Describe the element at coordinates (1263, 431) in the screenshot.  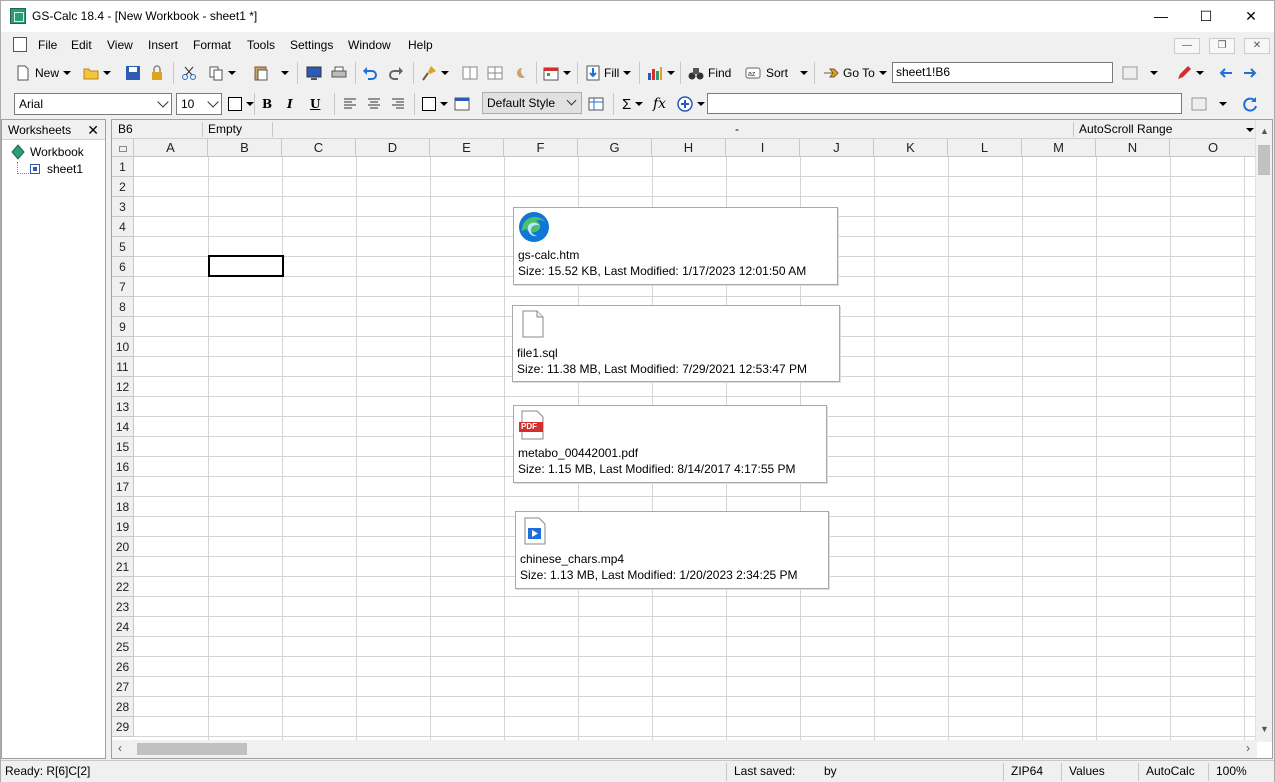
I see `vertical-scrollbar: ▲ ▼` at that location.